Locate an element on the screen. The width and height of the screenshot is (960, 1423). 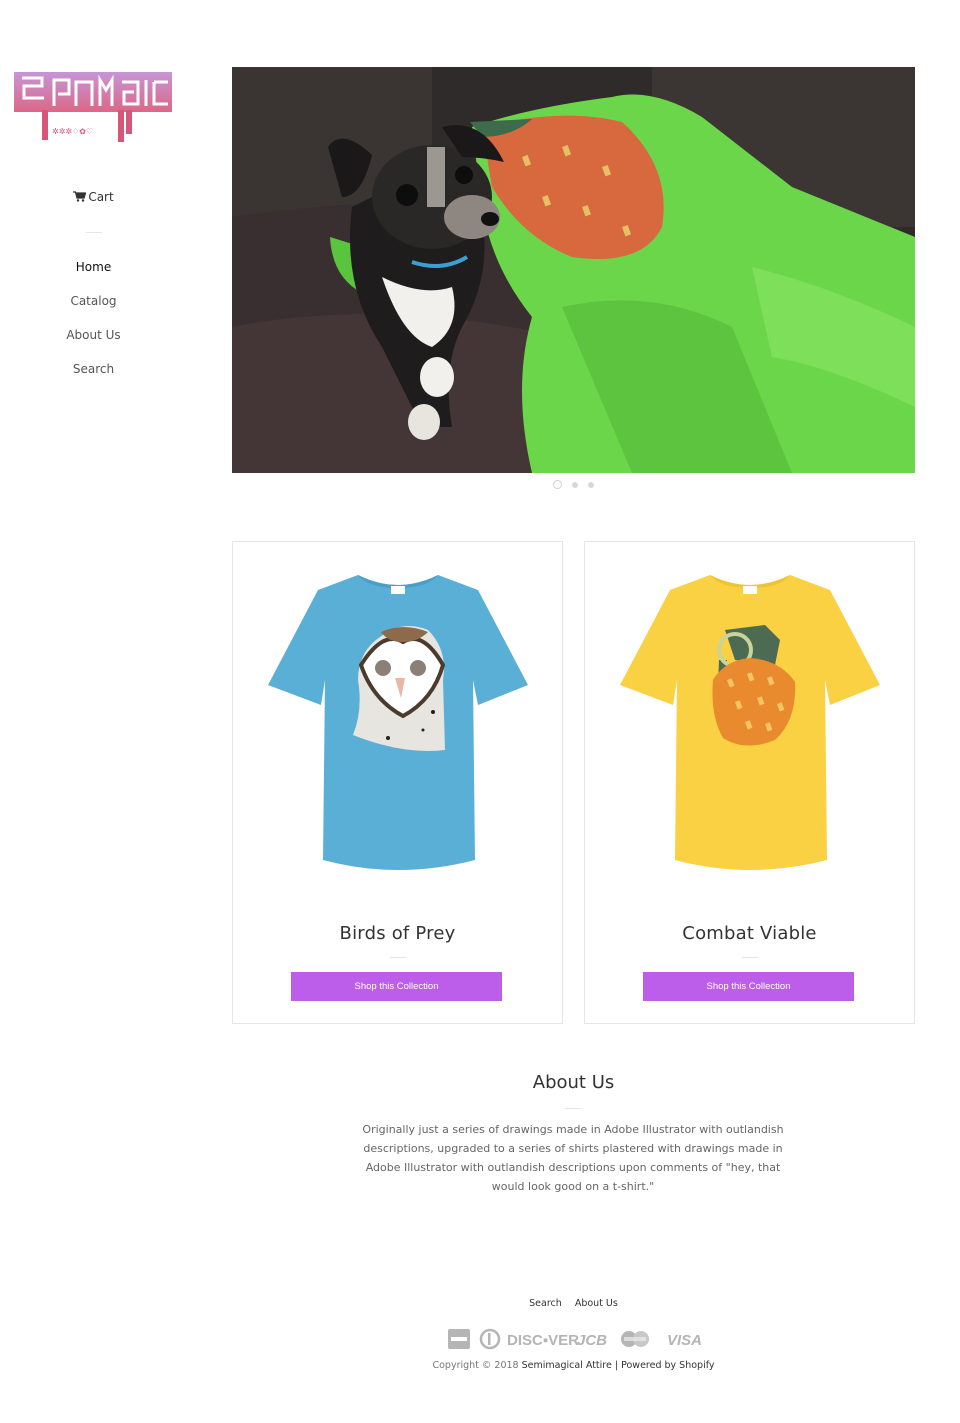
store-name-link: Semimagical Attire is located at coordinates (567, 1365).